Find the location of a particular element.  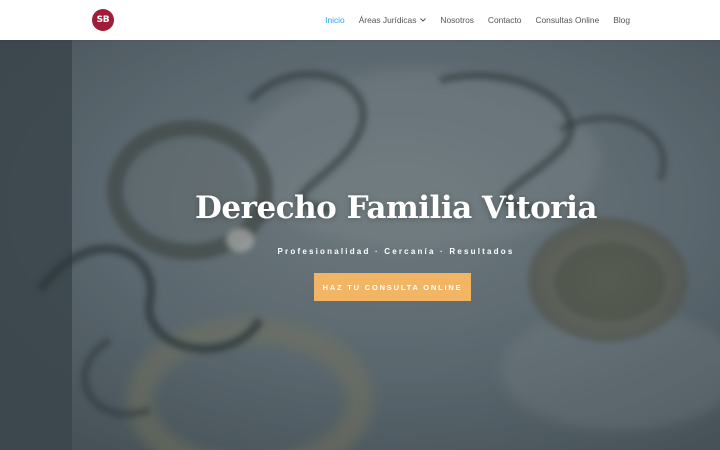

nav-item-consultas-online: Consultas Online is located at coordinates (567, 20).